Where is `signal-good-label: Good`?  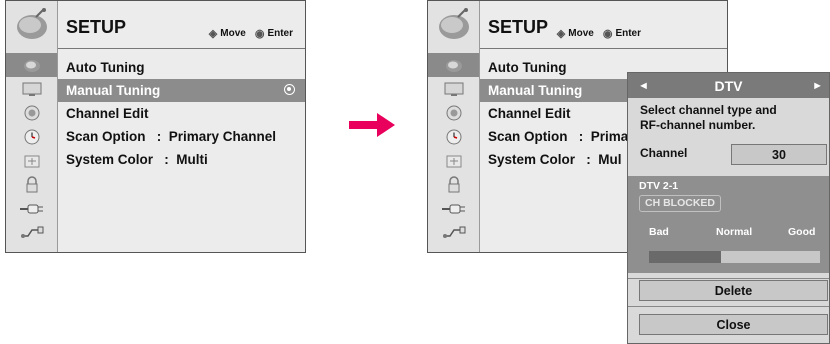
signal-good-label: Good is located at coordinates (802, 232).